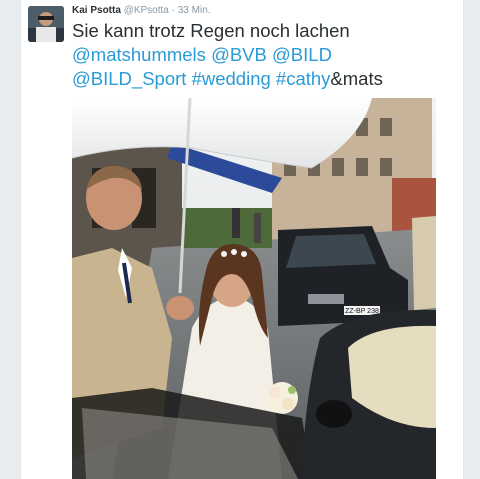 This screenshot has width=480, height=479. What do you see at coordinates (356, 78) in the screenshot?
I see `tweet-text-plain: &mats` at bounding box center [356, 78].